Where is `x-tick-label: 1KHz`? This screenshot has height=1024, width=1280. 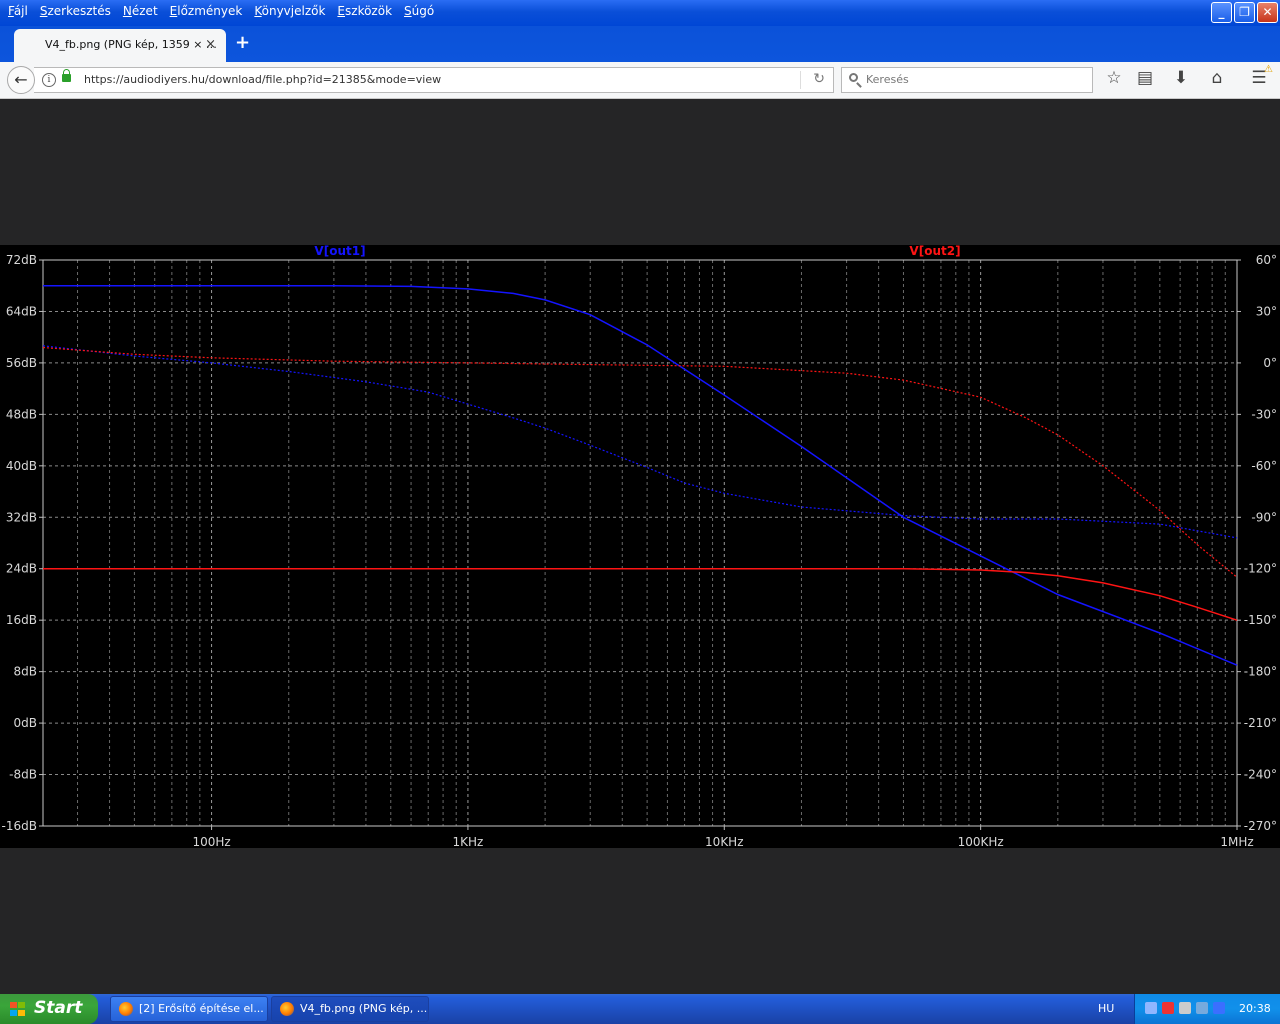
x-tick-label: 1KHz is located at coordinates (468, 841).